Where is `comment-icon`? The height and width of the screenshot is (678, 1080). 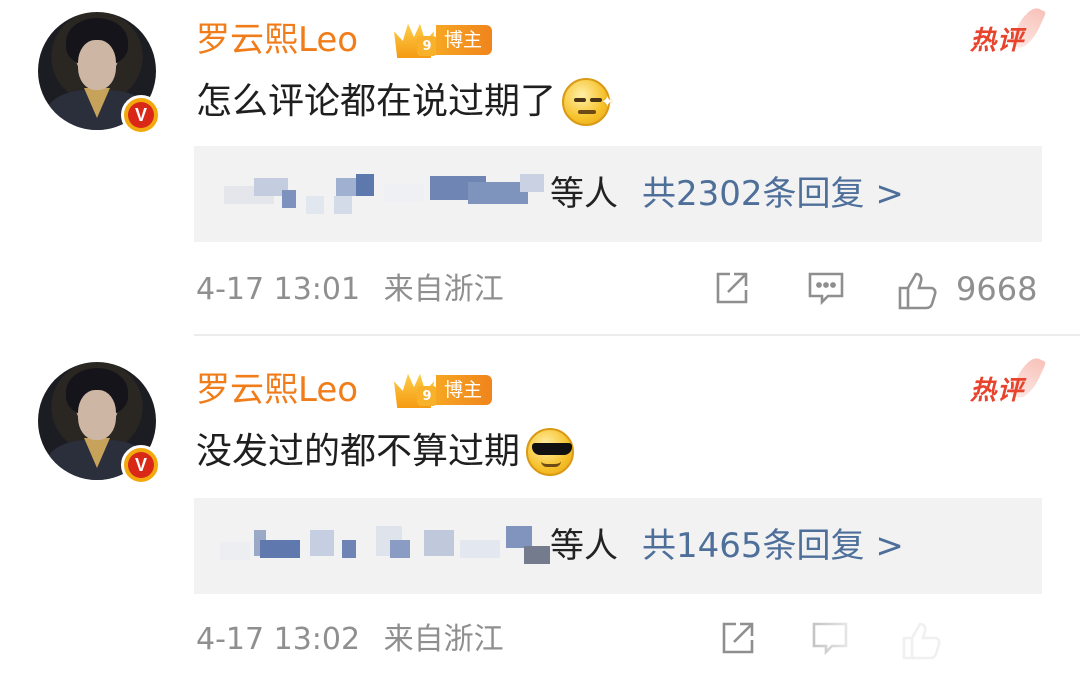 comment-icon is located at coordinates (826, 288).